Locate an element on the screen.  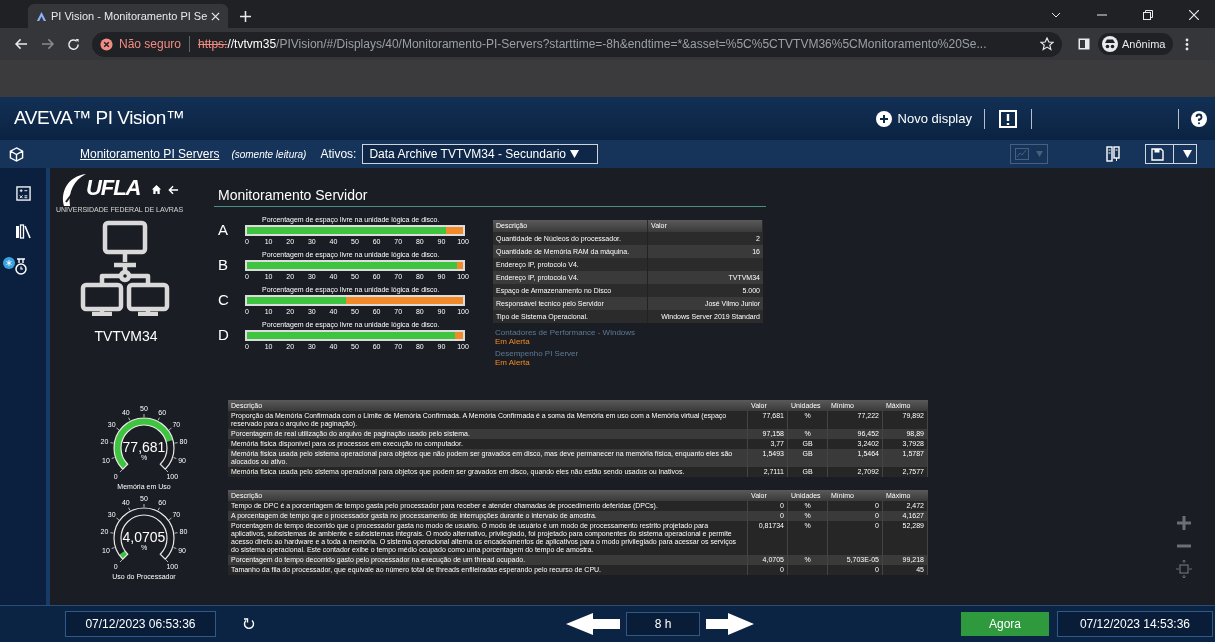
duration-field: 8 h is located at coordinates (663, 624).